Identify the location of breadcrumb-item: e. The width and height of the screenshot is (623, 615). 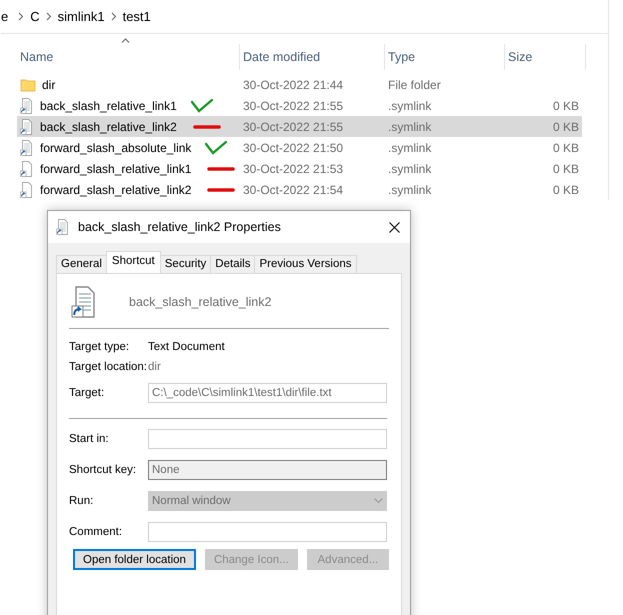
(4, 16).